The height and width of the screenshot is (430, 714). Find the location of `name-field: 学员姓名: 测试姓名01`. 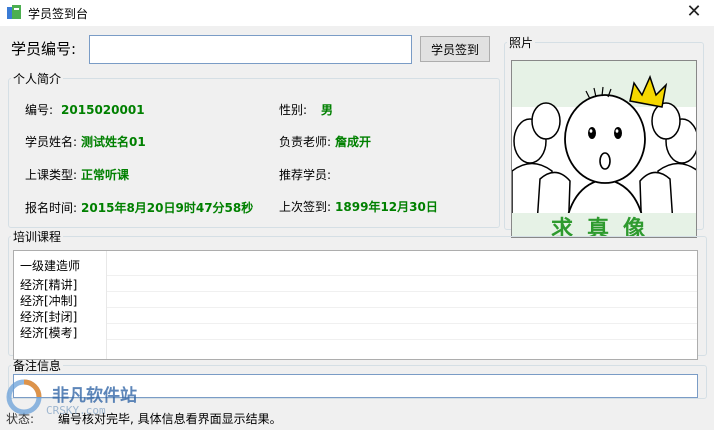

name-field: 学员姓名: 测试姓名01 is located at coordinates (85, 141).